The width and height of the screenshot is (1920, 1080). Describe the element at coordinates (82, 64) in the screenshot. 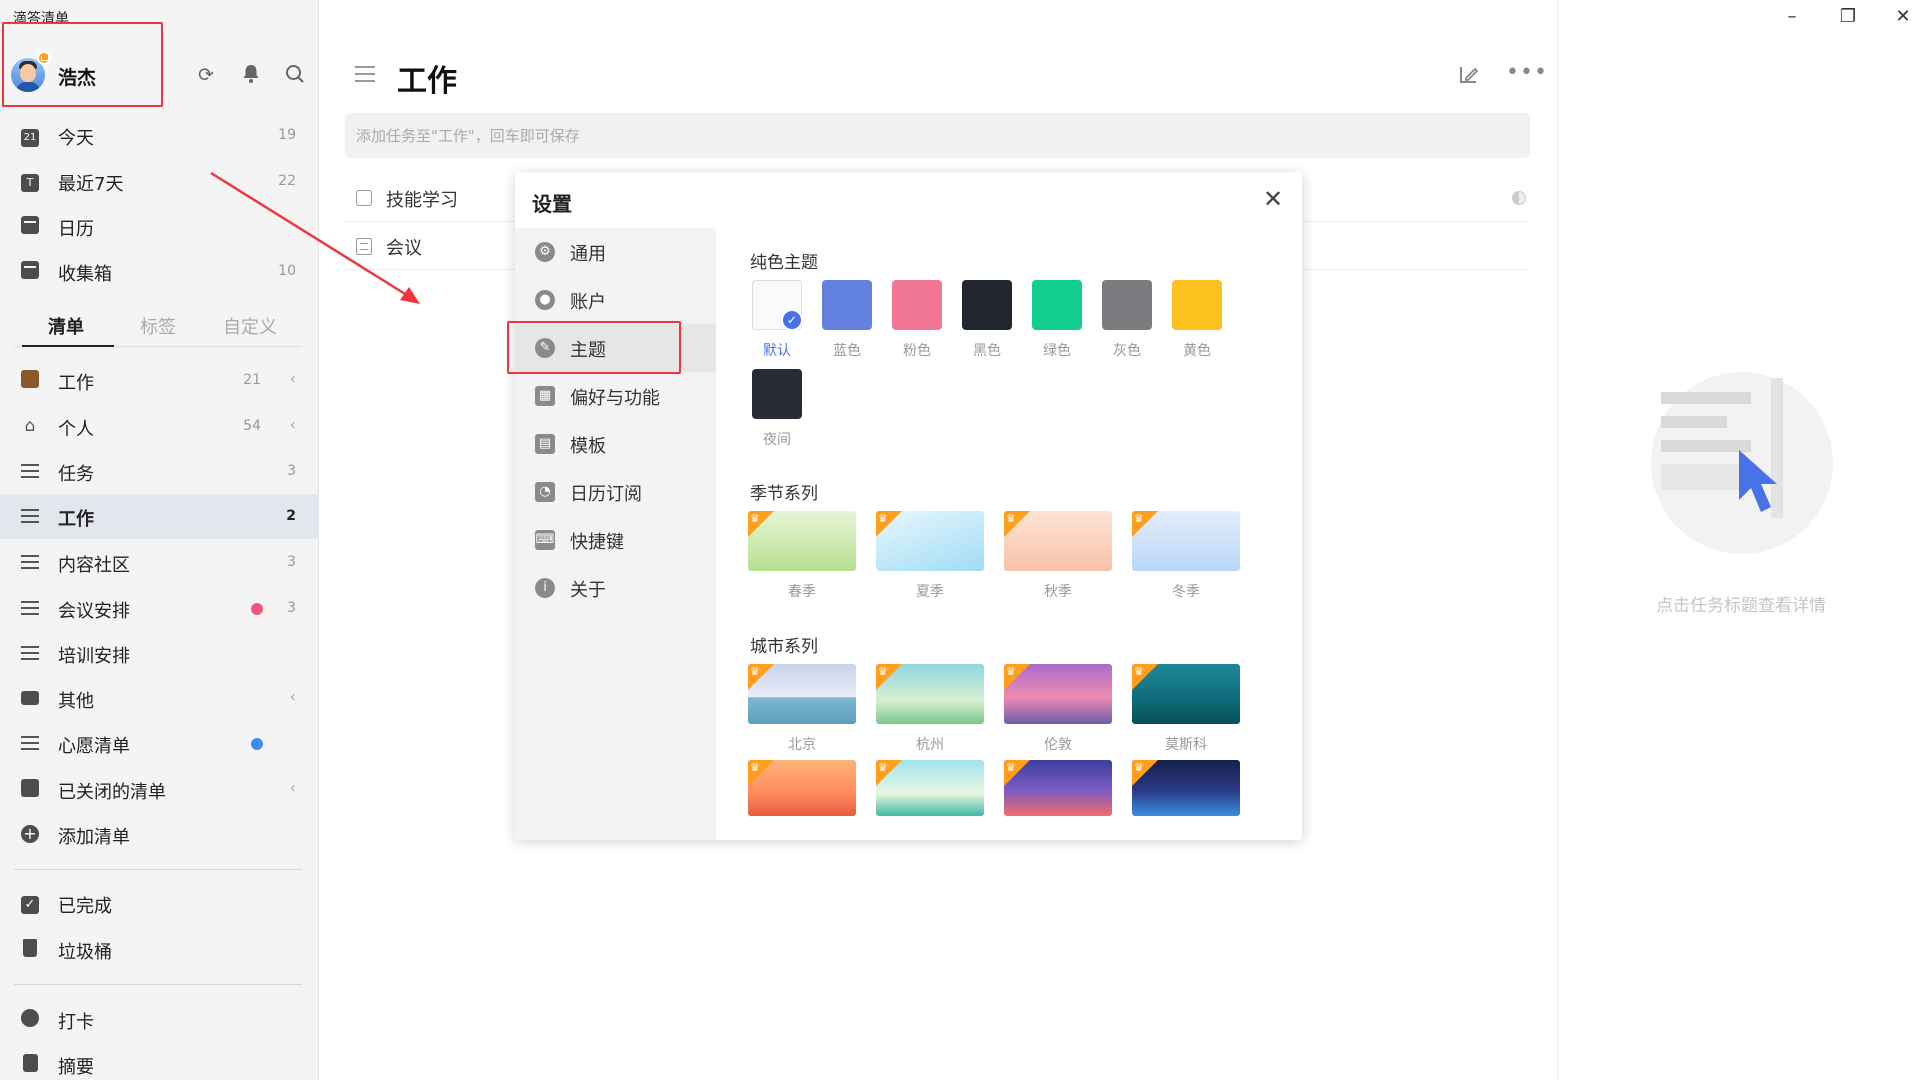

I see `user-highlight-box` at that location.